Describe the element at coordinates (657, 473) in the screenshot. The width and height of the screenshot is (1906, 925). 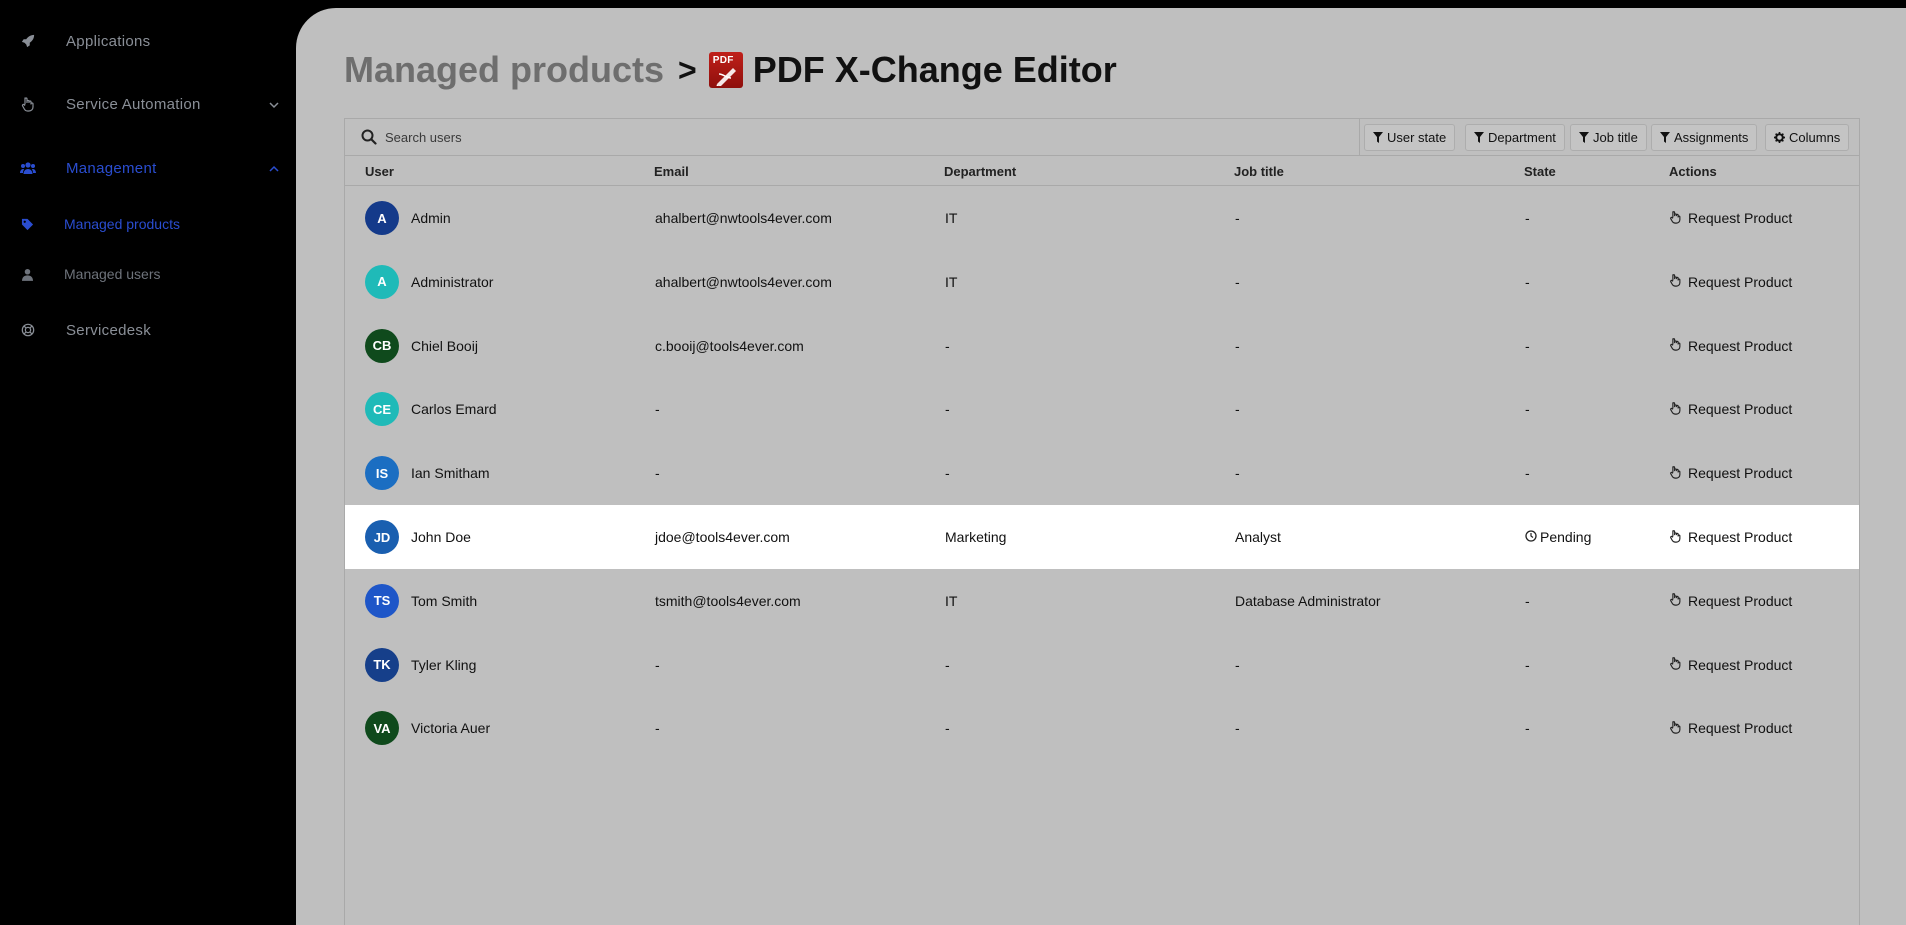
I see `user-email: -` at that location.